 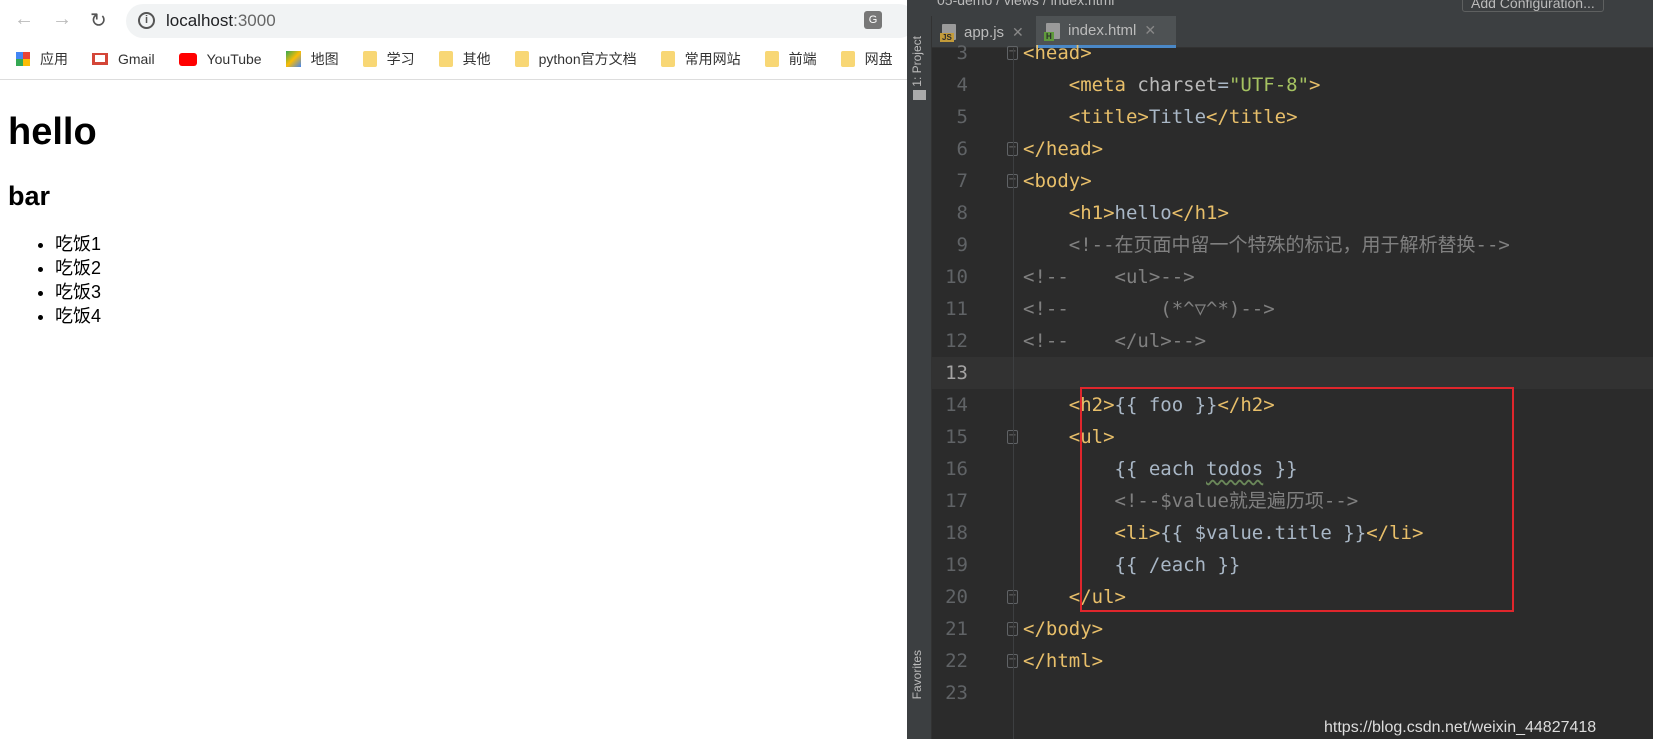 What do you see at coordinates (24, 19) in the screenshot?
I see `back-icon: ←` at bounding box center [24, 19].